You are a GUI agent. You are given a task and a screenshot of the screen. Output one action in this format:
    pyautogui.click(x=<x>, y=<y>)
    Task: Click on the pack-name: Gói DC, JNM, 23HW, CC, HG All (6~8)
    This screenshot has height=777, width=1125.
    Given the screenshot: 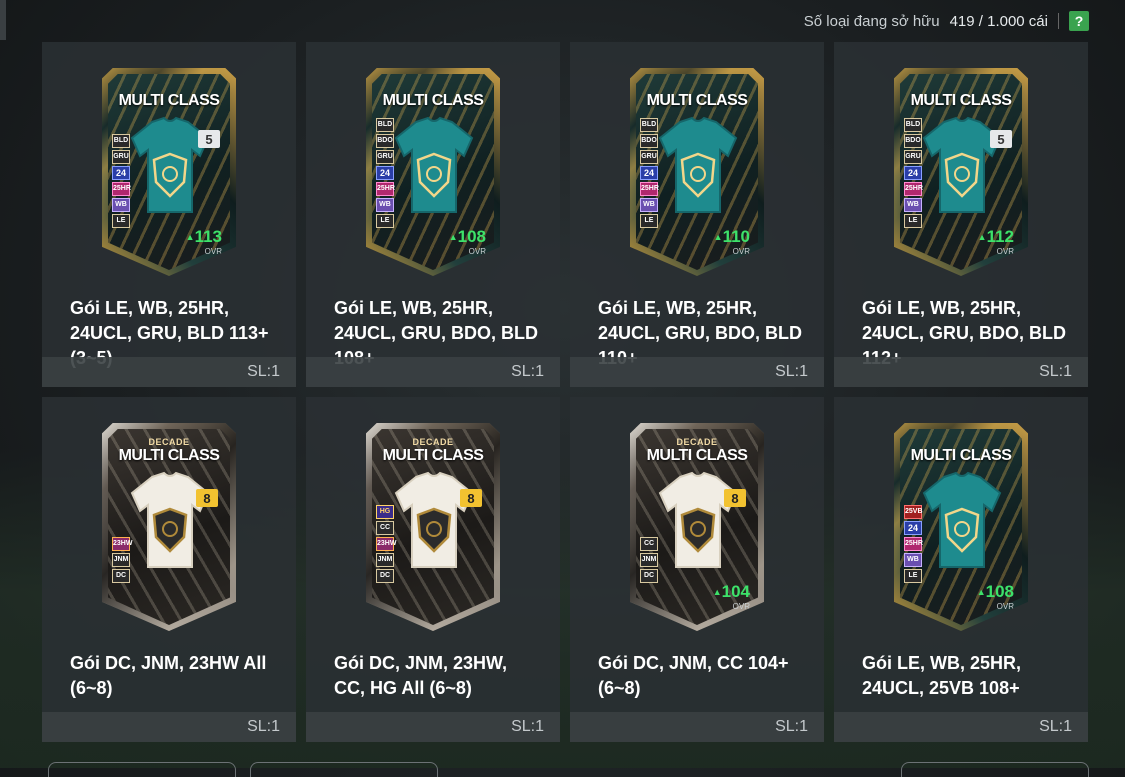 What is the action you would take?
    pyautogui.click(x=421, y=675)
    